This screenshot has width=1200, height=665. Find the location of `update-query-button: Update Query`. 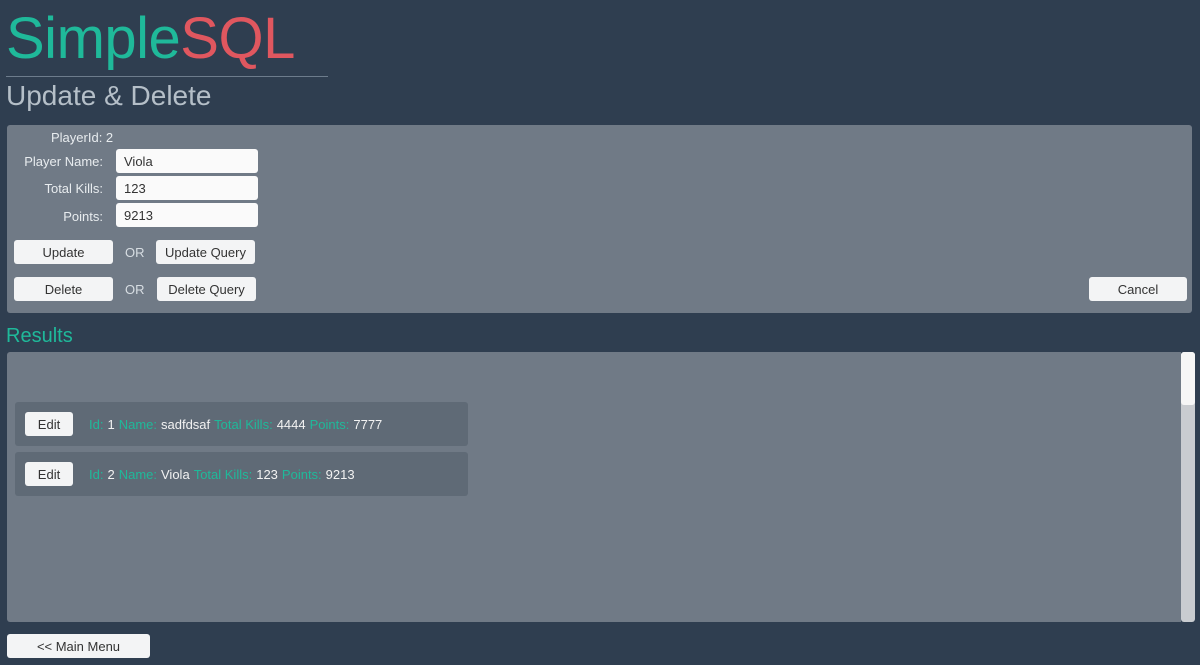

update-query-button: Update Query is located at coordinates (205, 252).